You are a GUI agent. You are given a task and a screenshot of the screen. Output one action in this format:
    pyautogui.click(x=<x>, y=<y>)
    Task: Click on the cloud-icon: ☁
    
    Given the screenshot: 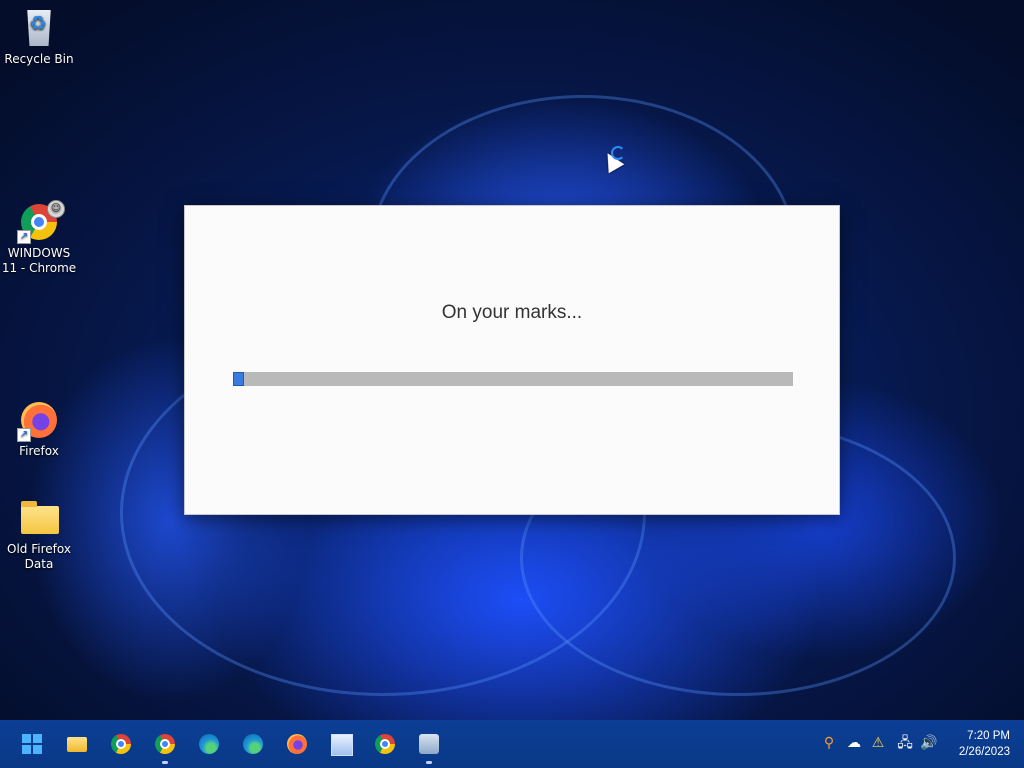 What is the action you would take?
    pyautogui.click(x=854, y=743)
    